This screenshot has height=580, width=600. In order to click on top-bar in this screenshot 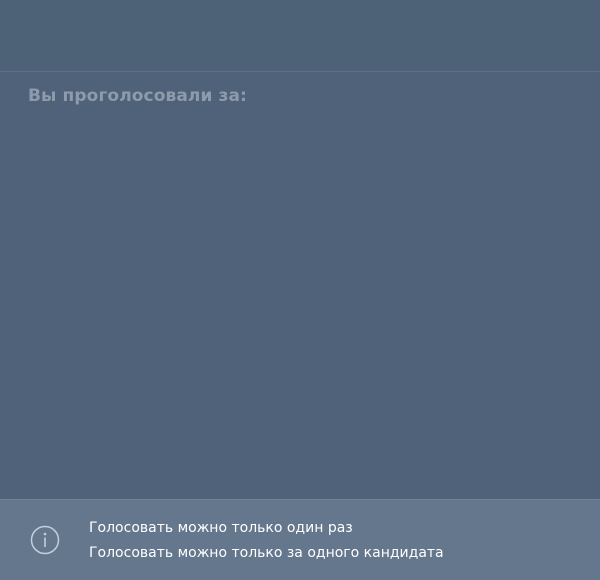, I will do `click(300, 36)`.